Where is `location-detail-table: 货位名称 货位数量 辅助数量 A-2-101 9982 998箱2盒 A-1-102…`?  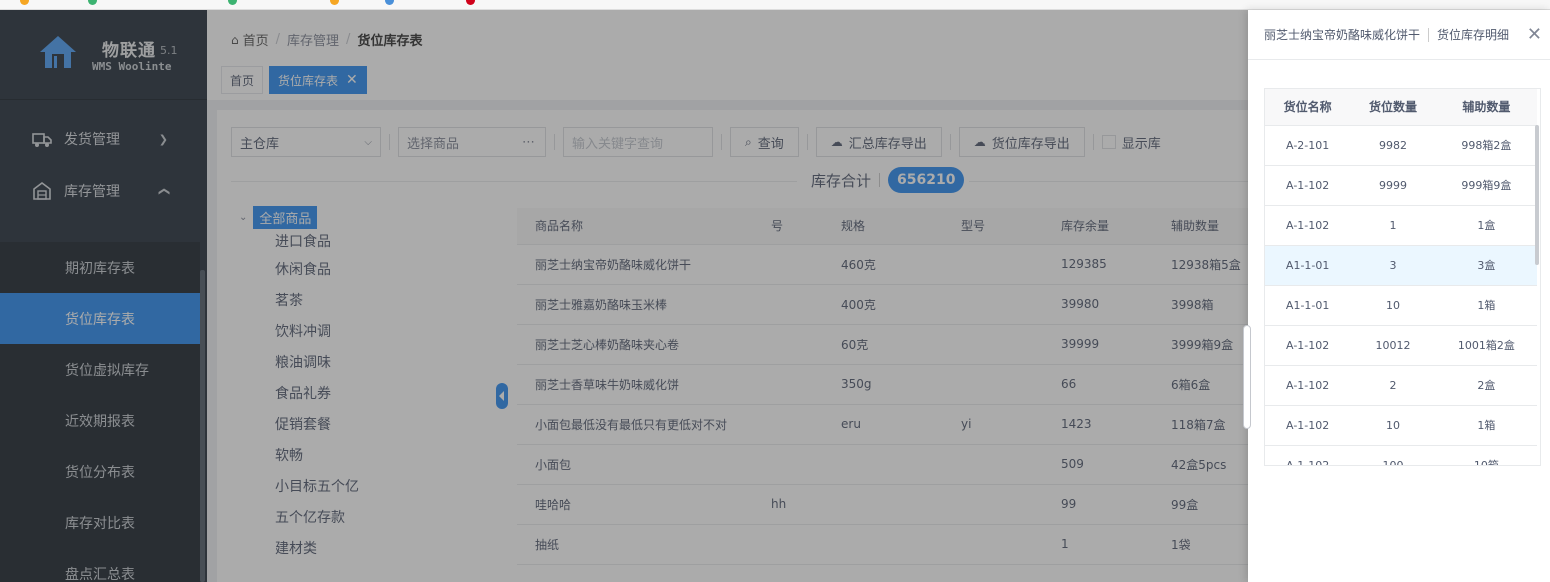
location-detail-table: 货位名称 货位数量 辅助数量 A-2-101 9982 998箱2盒 A-1-102… is located at coordinates (1401, 277).